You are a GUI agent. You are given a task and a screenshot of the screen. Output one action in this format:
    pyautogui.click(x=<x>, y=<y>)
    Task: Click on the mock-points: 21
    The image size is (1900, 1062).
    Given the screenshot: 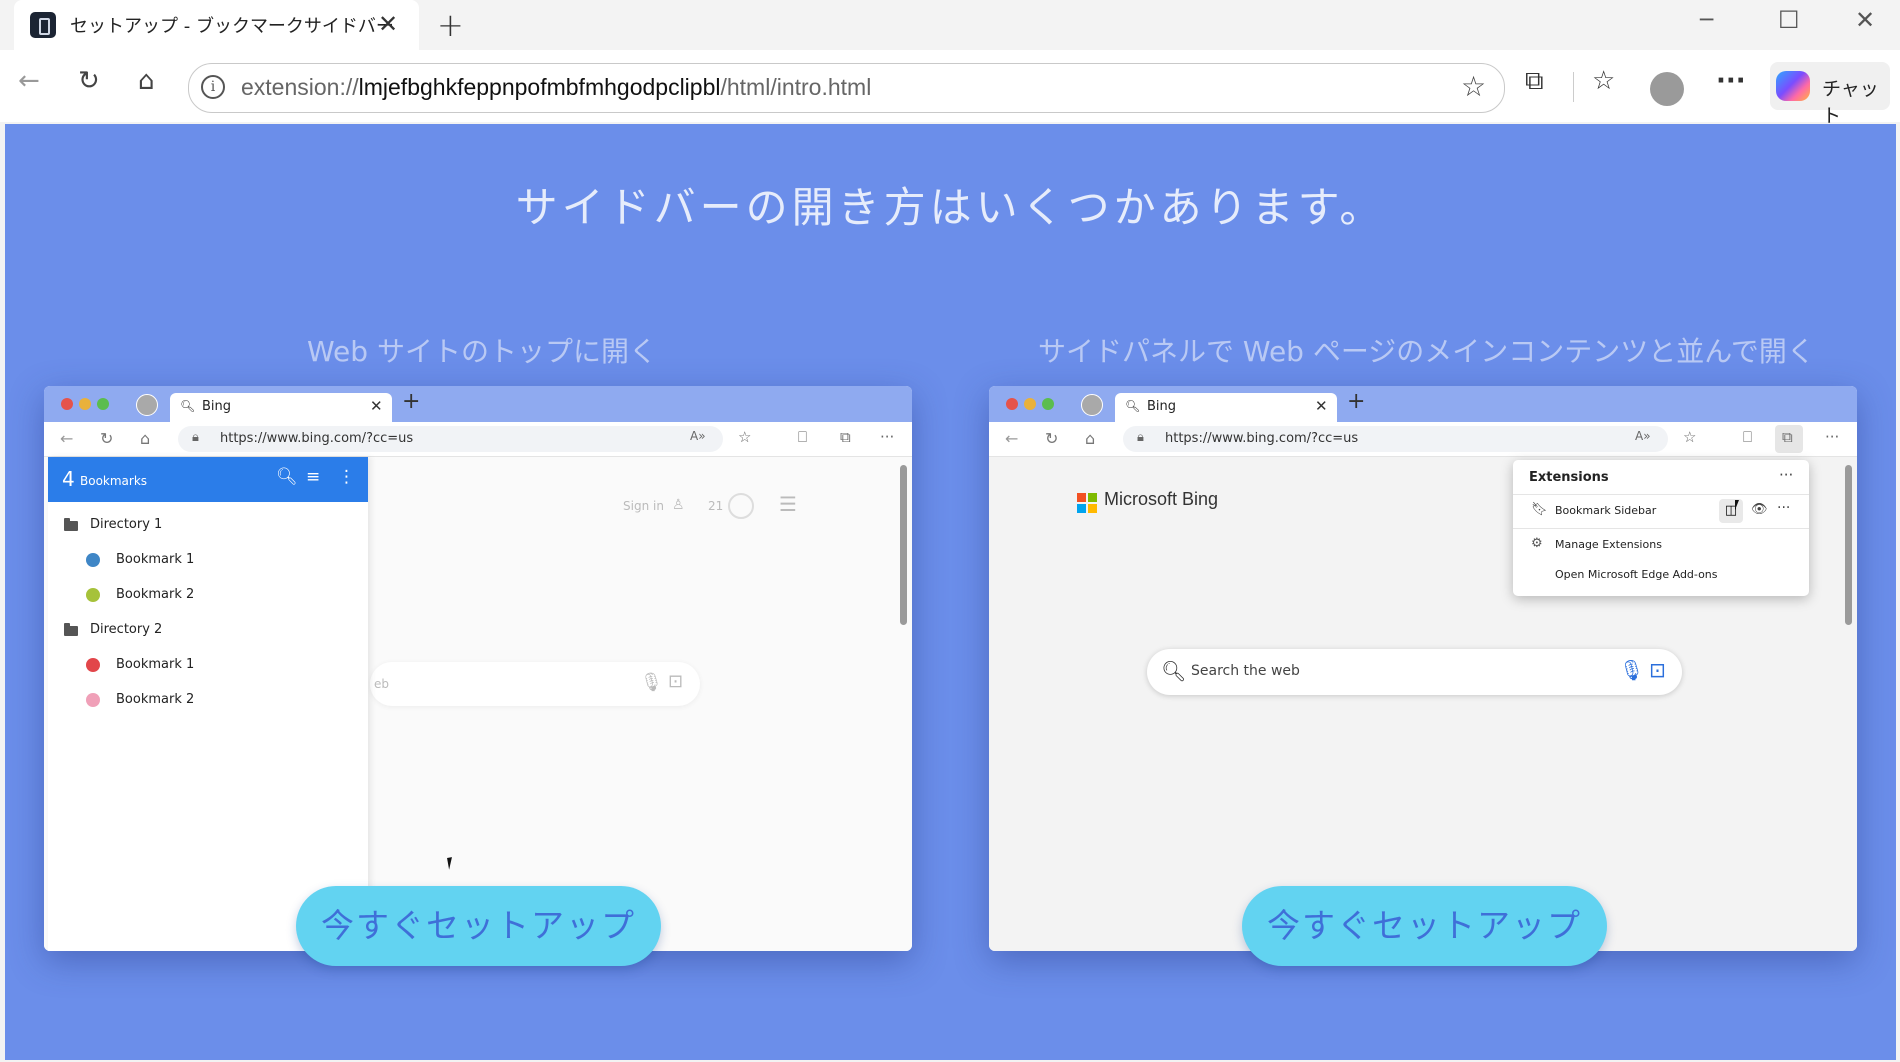 What is the action you would take?
    pyautogui.click(x=716, y=506)
    